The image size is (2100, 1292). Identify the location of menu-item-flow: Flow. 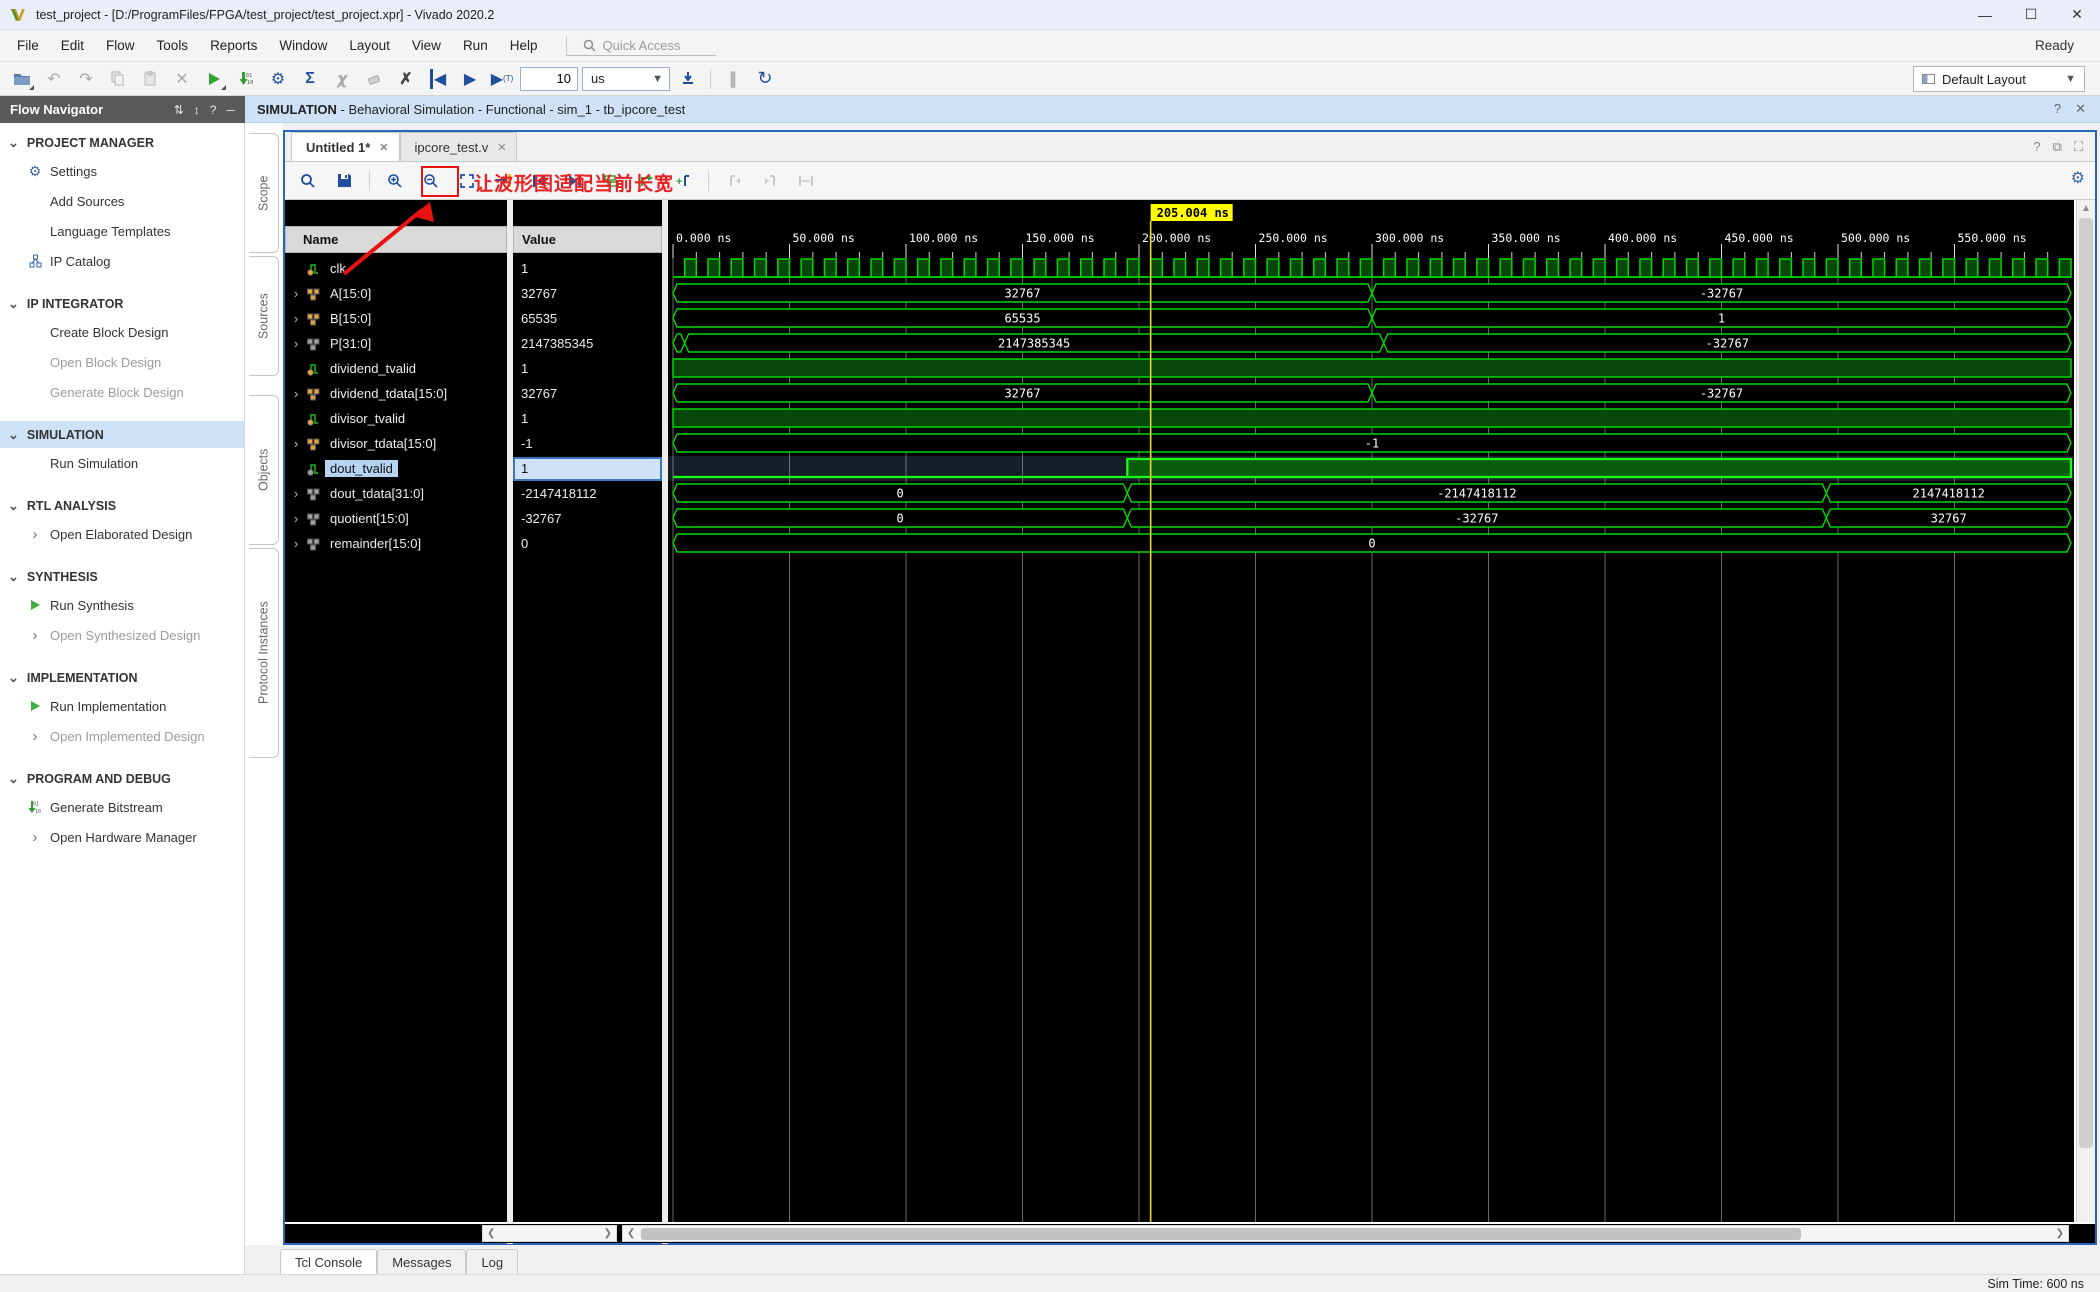
(120, 45).